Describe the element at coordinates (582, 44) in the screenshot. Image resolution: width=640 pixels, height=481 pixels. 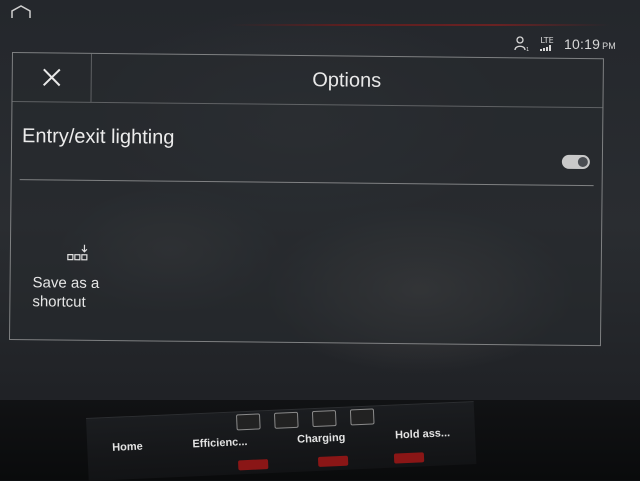
I see `clock-time: 10:19` at that location.